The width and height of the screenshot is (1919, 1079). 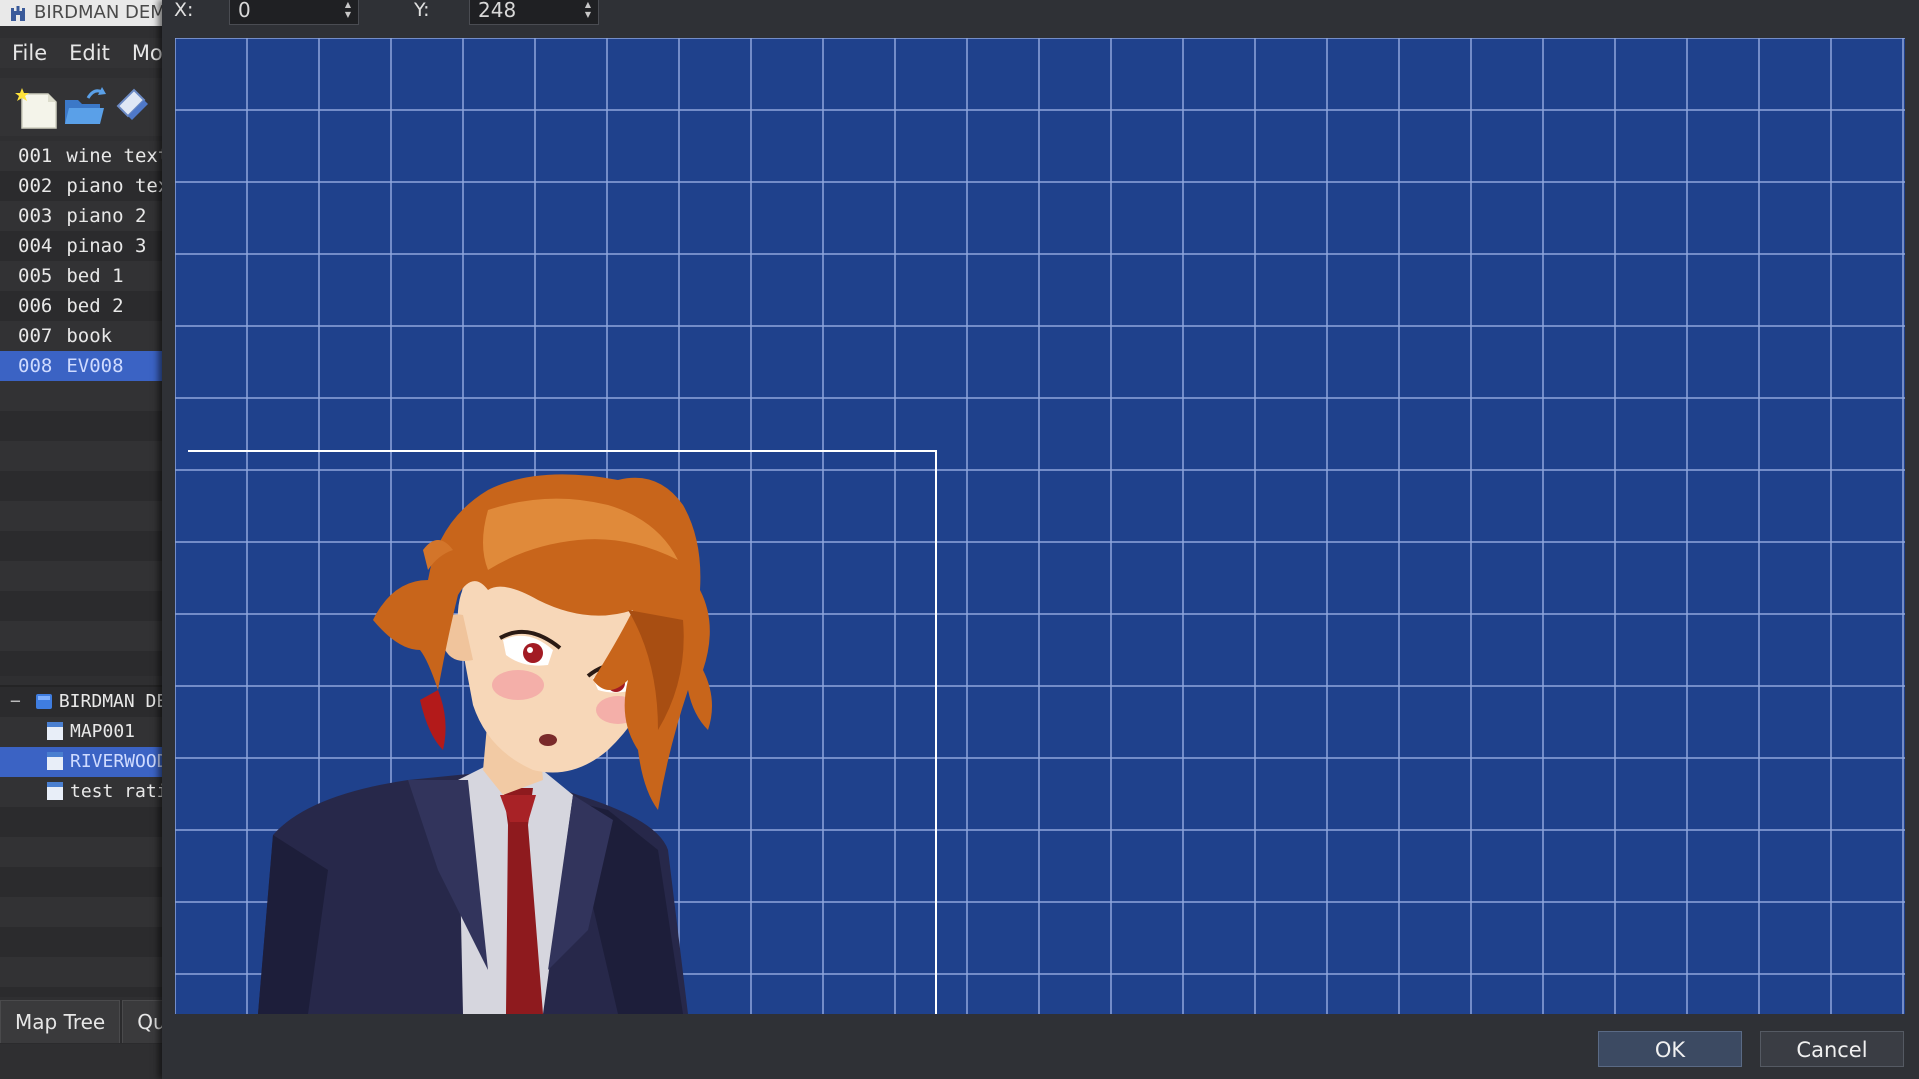 I want to click on event-name: book, so click(x=89, y=336).